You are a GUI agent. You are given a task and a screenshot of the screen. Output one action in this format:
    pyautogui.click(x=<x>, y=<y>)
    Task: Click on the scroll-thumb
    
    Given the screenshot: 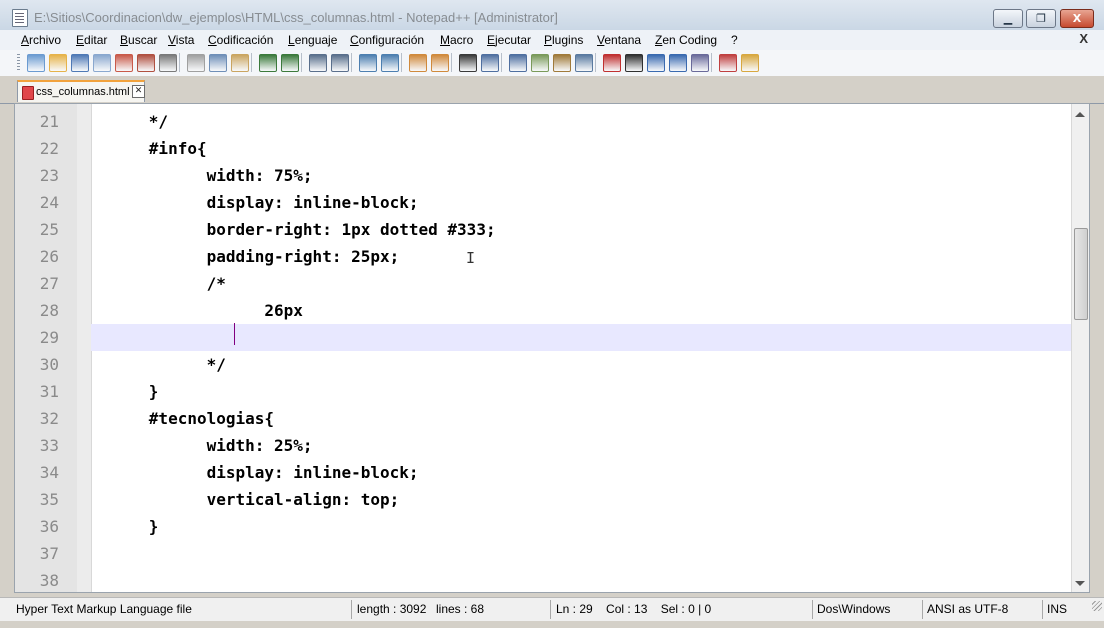 What is the action you would take?
    pyautogui.click(x=1081, y=274)
    